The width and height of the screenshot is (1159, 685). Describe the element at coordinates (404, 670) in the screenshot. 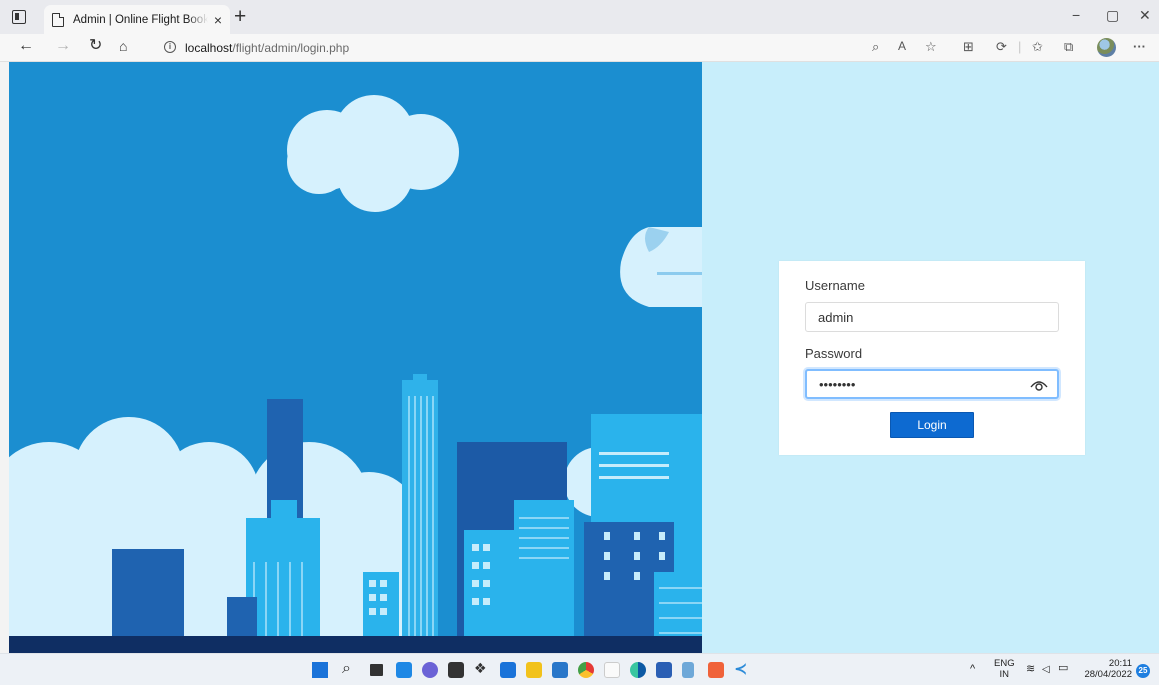

I see `widgets-icon` at that location.